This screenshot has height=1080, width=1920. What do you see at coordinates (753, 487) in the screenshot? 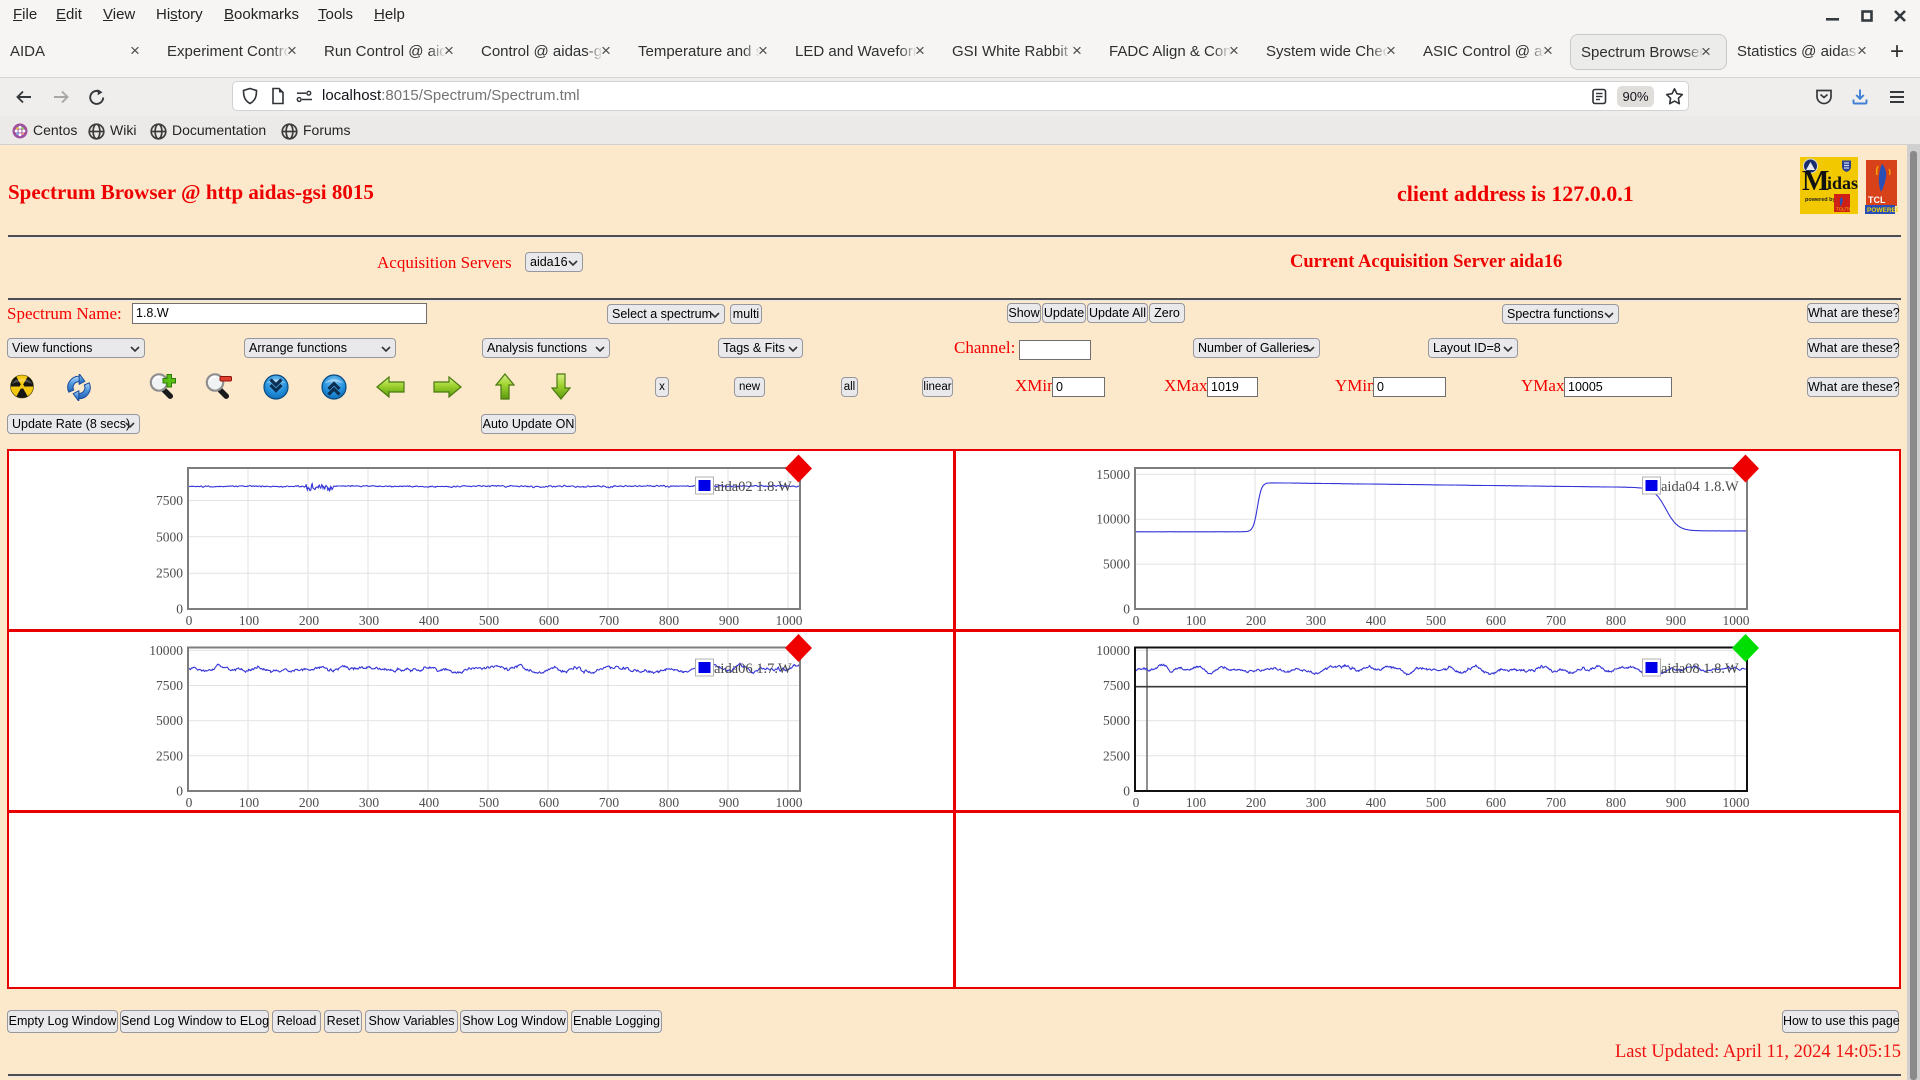
I see `svg-text: aida02 1.8.W` at bounding box center [753, 487].